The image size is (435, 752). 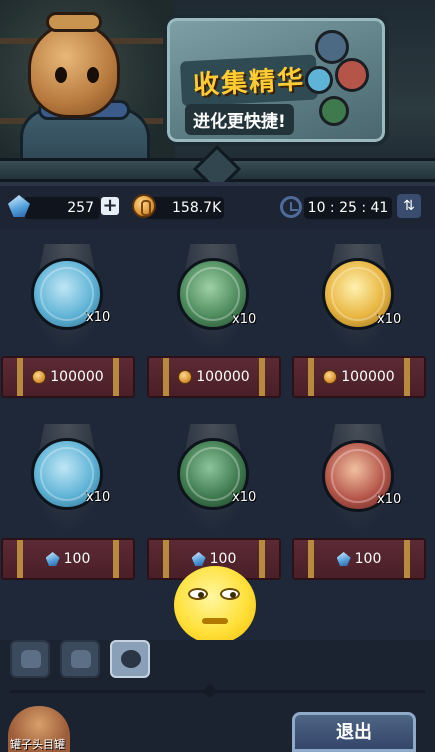 What do you see at coordinates (184, 208) in the screenshot?
I see `coin-count: 158.7K` at bounding box center [184, 208].